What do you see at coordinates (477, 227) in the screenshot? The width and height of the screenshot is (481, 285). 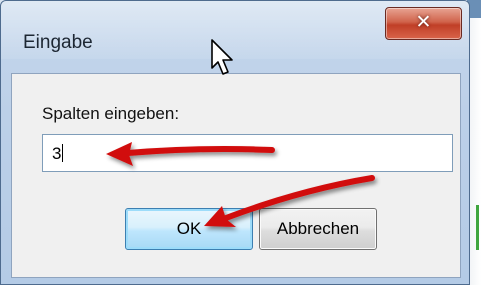 I see `background-green-strip` at bounding box center [477, 227].